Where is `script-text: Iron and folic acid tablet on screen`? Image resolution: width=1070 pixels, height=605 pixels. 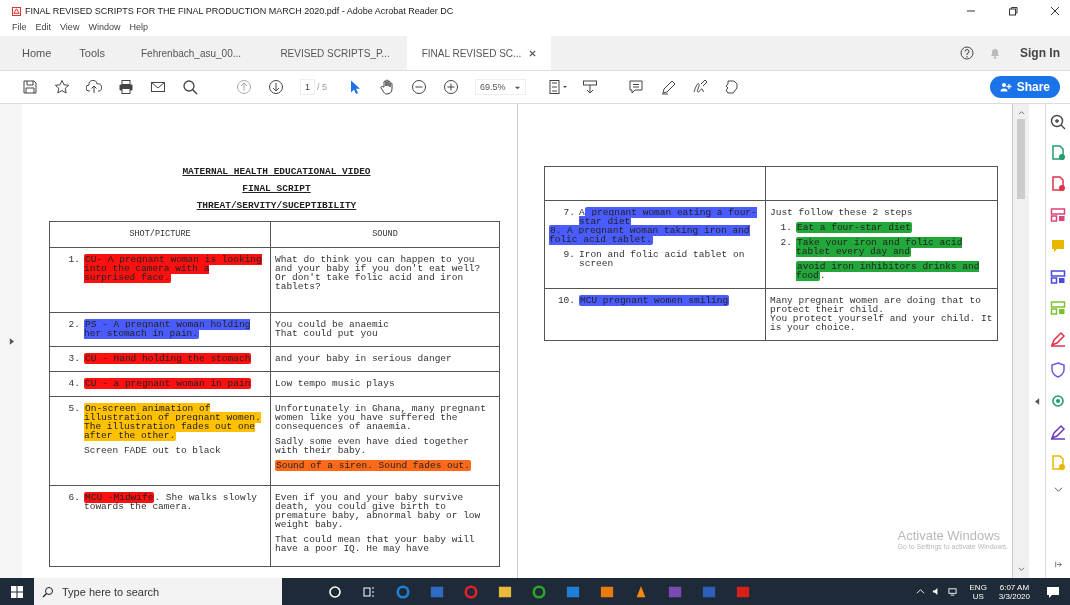
script-text: Iron and folic acid tablet on screen is located at coordinates (662, 259).